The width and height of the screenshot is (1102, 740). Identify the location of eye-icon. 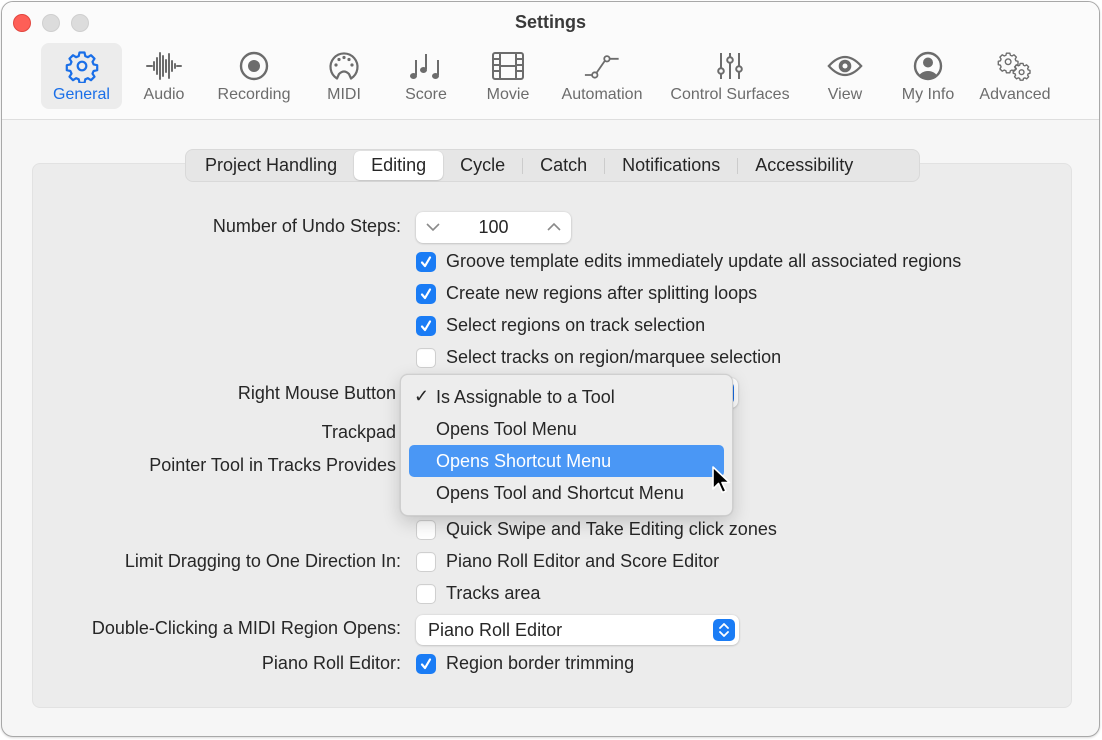
(845, 66).